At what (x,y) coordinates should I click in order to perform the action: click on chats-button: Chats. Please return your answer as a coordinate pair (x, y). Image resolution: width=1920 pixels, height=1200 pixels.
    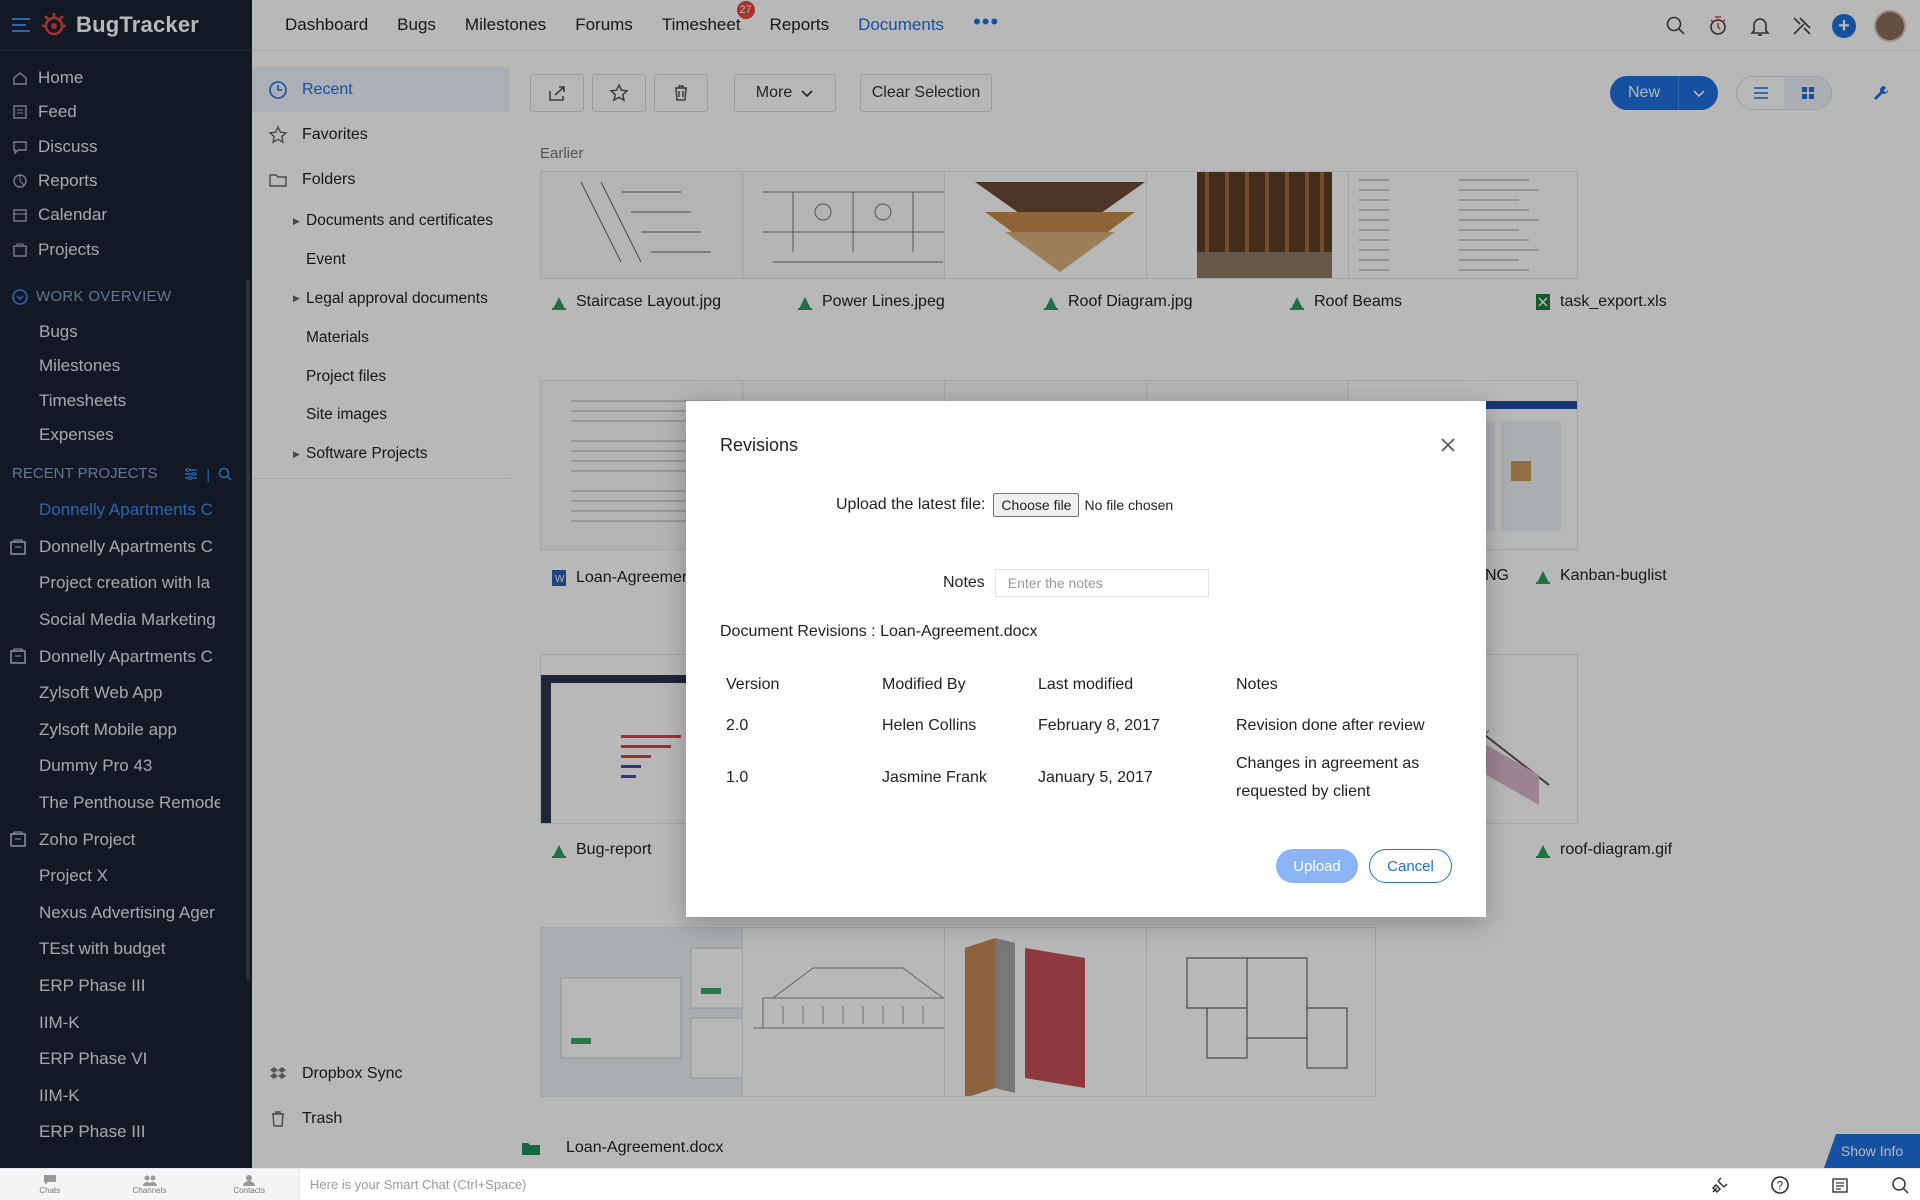
    Looking at the image, I should click on (50, 1184).